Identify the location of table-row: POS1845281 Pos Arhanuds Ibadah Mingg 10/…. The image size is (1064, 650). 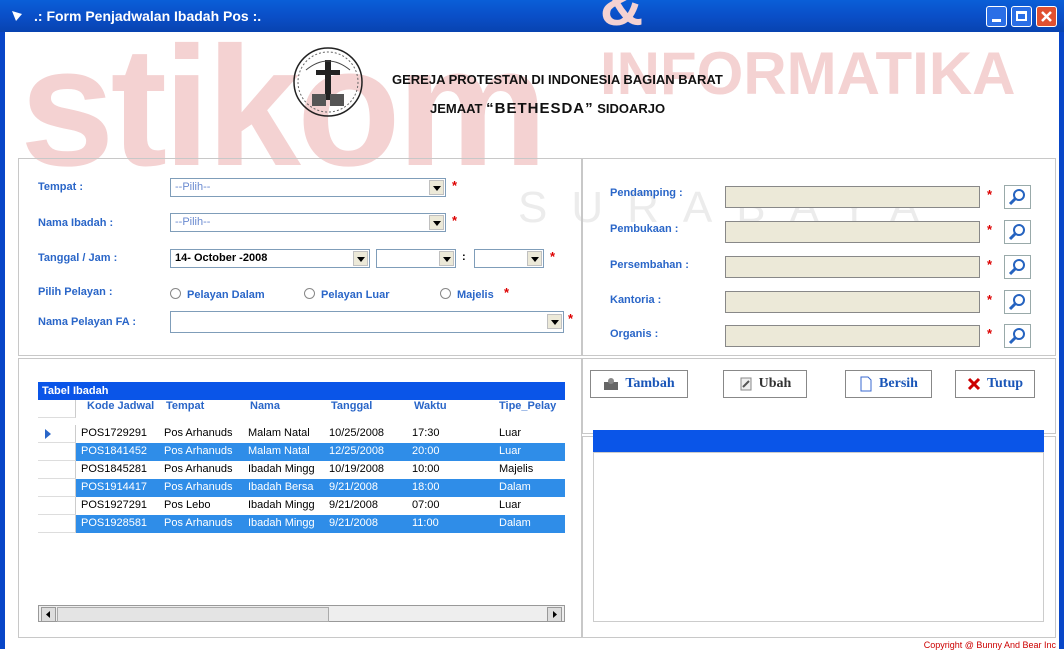
(301, 470).